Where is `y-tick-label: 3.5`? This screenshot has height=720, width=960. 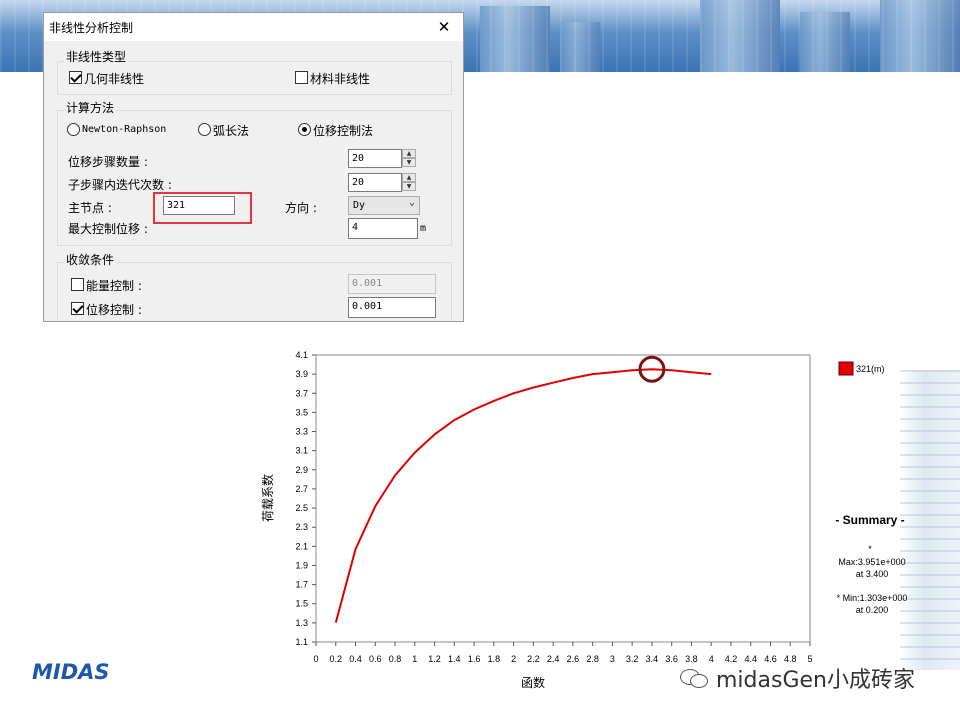
y-tick-label: 3.5 is located at coordinates (301, 412).